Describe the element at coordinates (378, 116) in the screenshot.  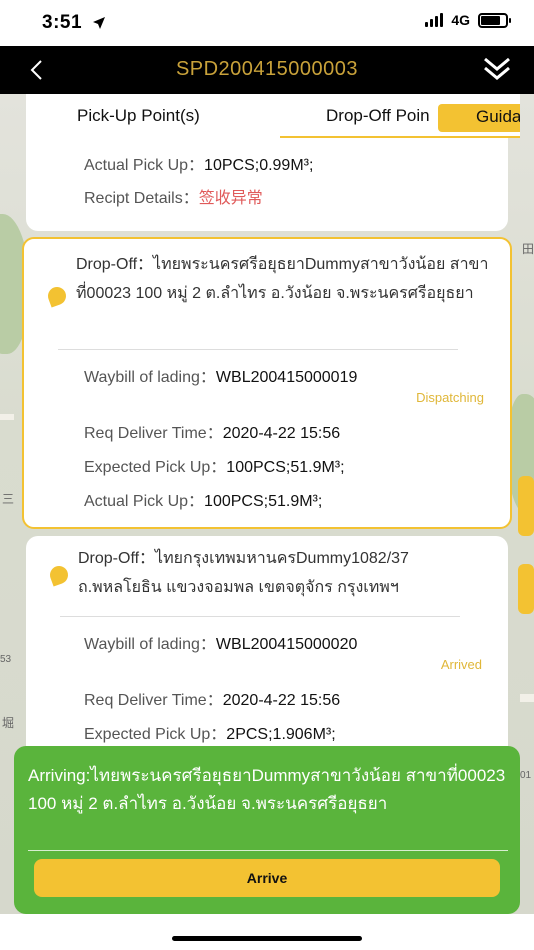
I see `tab-drop-off-points: Drop-Off Poin` at that location.